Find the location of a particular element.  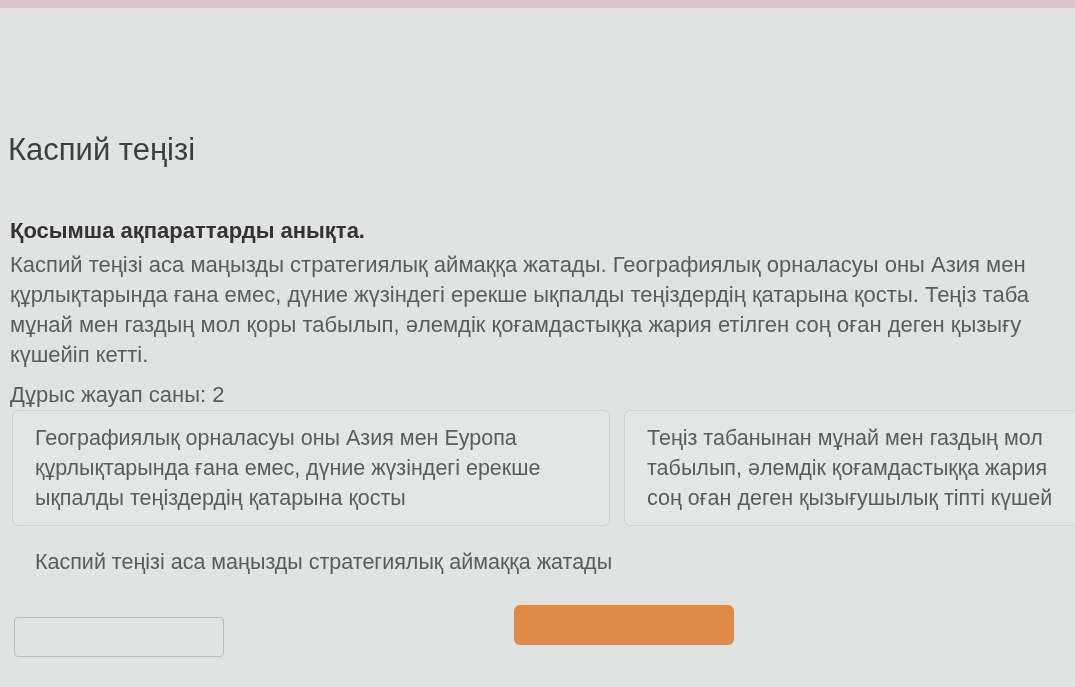

answer-option: Каспий теңізі аса маңызды стратегиялық аймаққа жатады is located at coordinates (324, 562).